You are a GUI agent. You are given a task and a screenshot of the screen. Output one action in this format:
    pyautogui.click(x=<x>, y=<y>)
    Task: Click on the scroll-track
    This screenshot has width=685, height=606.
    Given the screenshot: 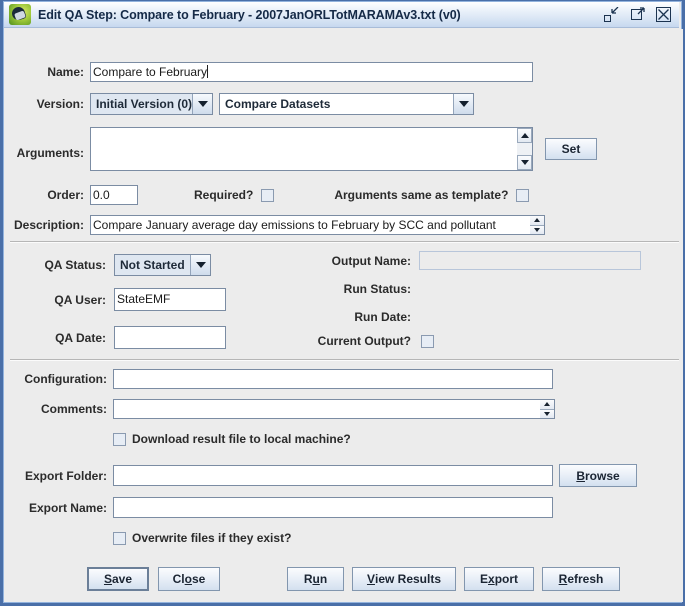 What is the action you would take?
    pyautogui.click(x=524, y=149)
    